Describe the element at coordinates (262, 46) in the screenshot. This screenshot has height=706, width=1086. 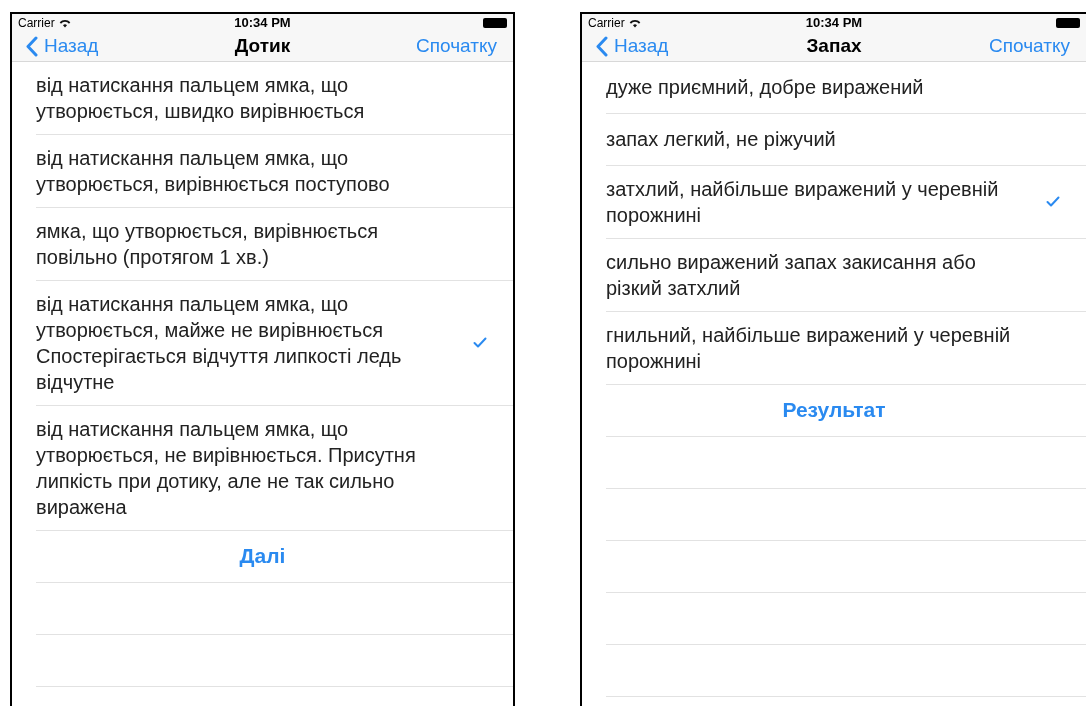
I see `nav-title: Дотик` at that location.